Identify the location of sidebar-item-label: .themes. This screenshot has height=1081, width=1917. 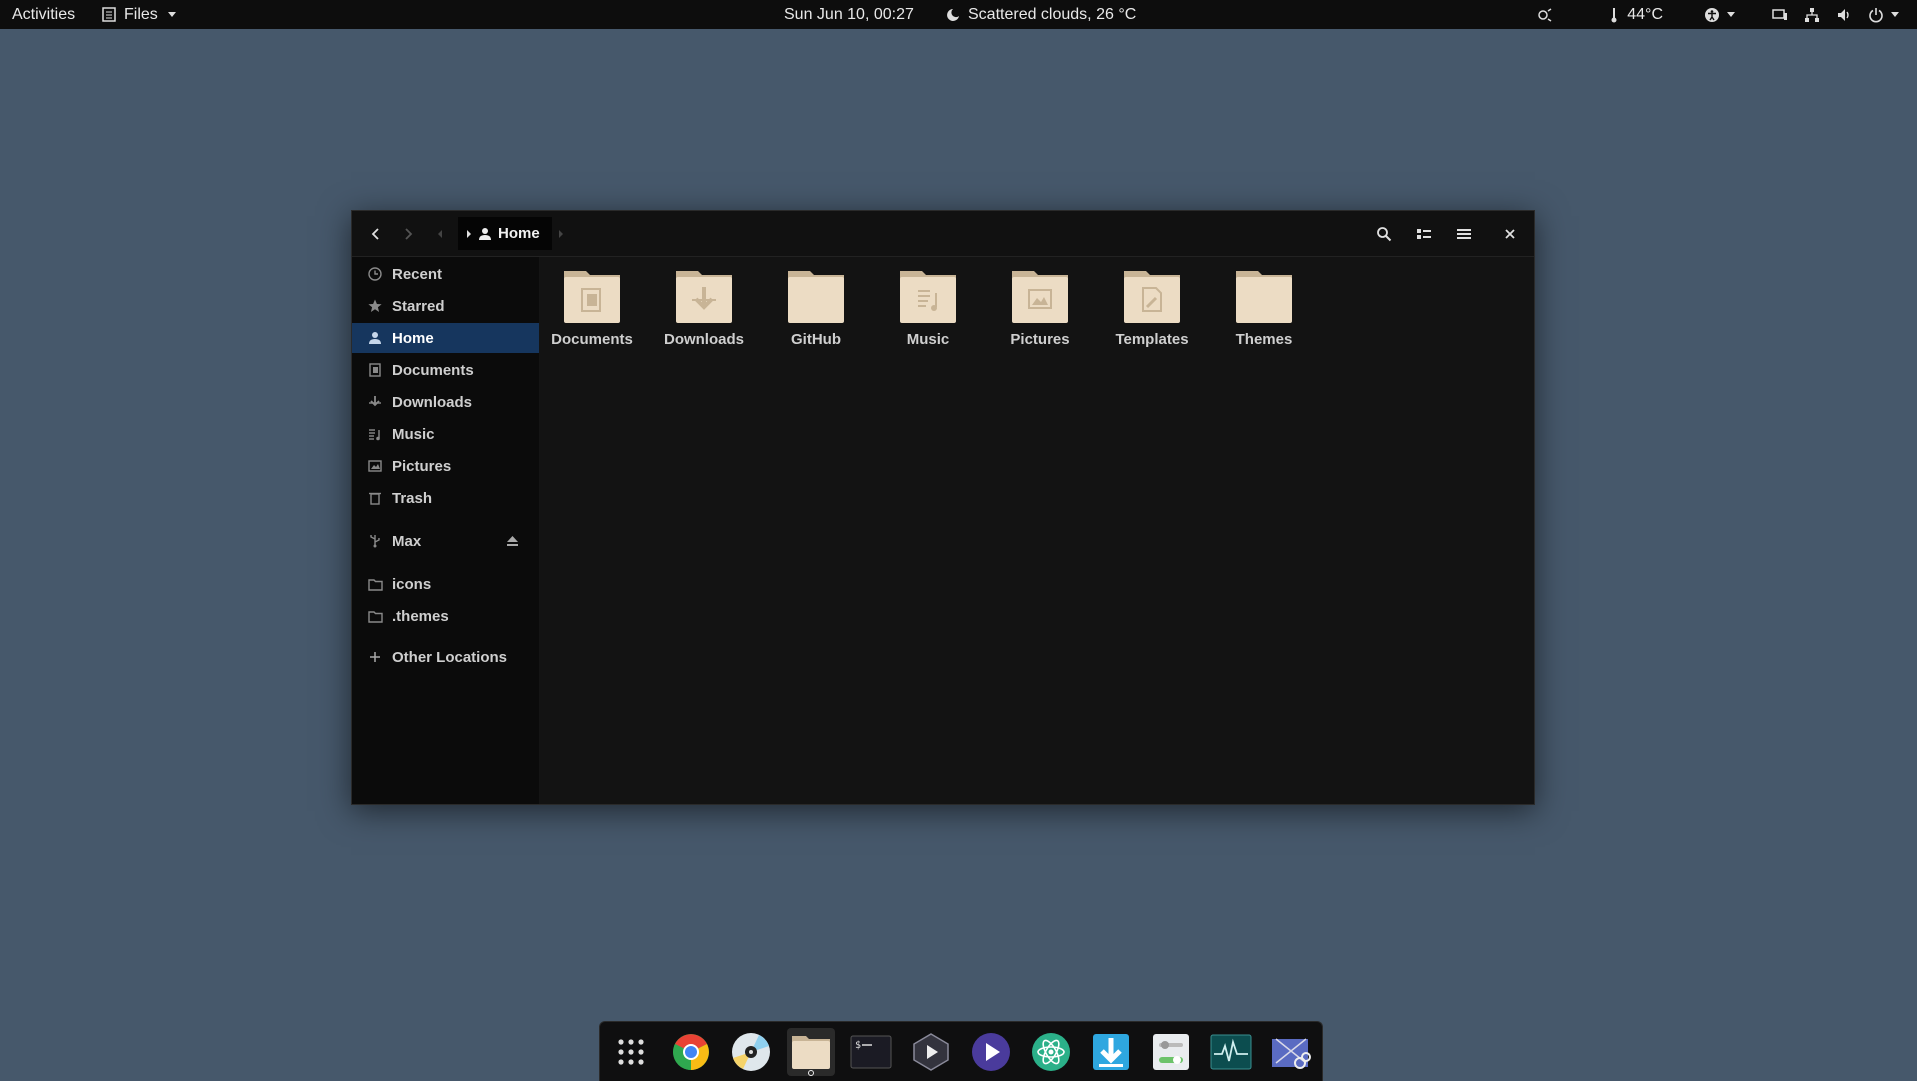
(420, 616).